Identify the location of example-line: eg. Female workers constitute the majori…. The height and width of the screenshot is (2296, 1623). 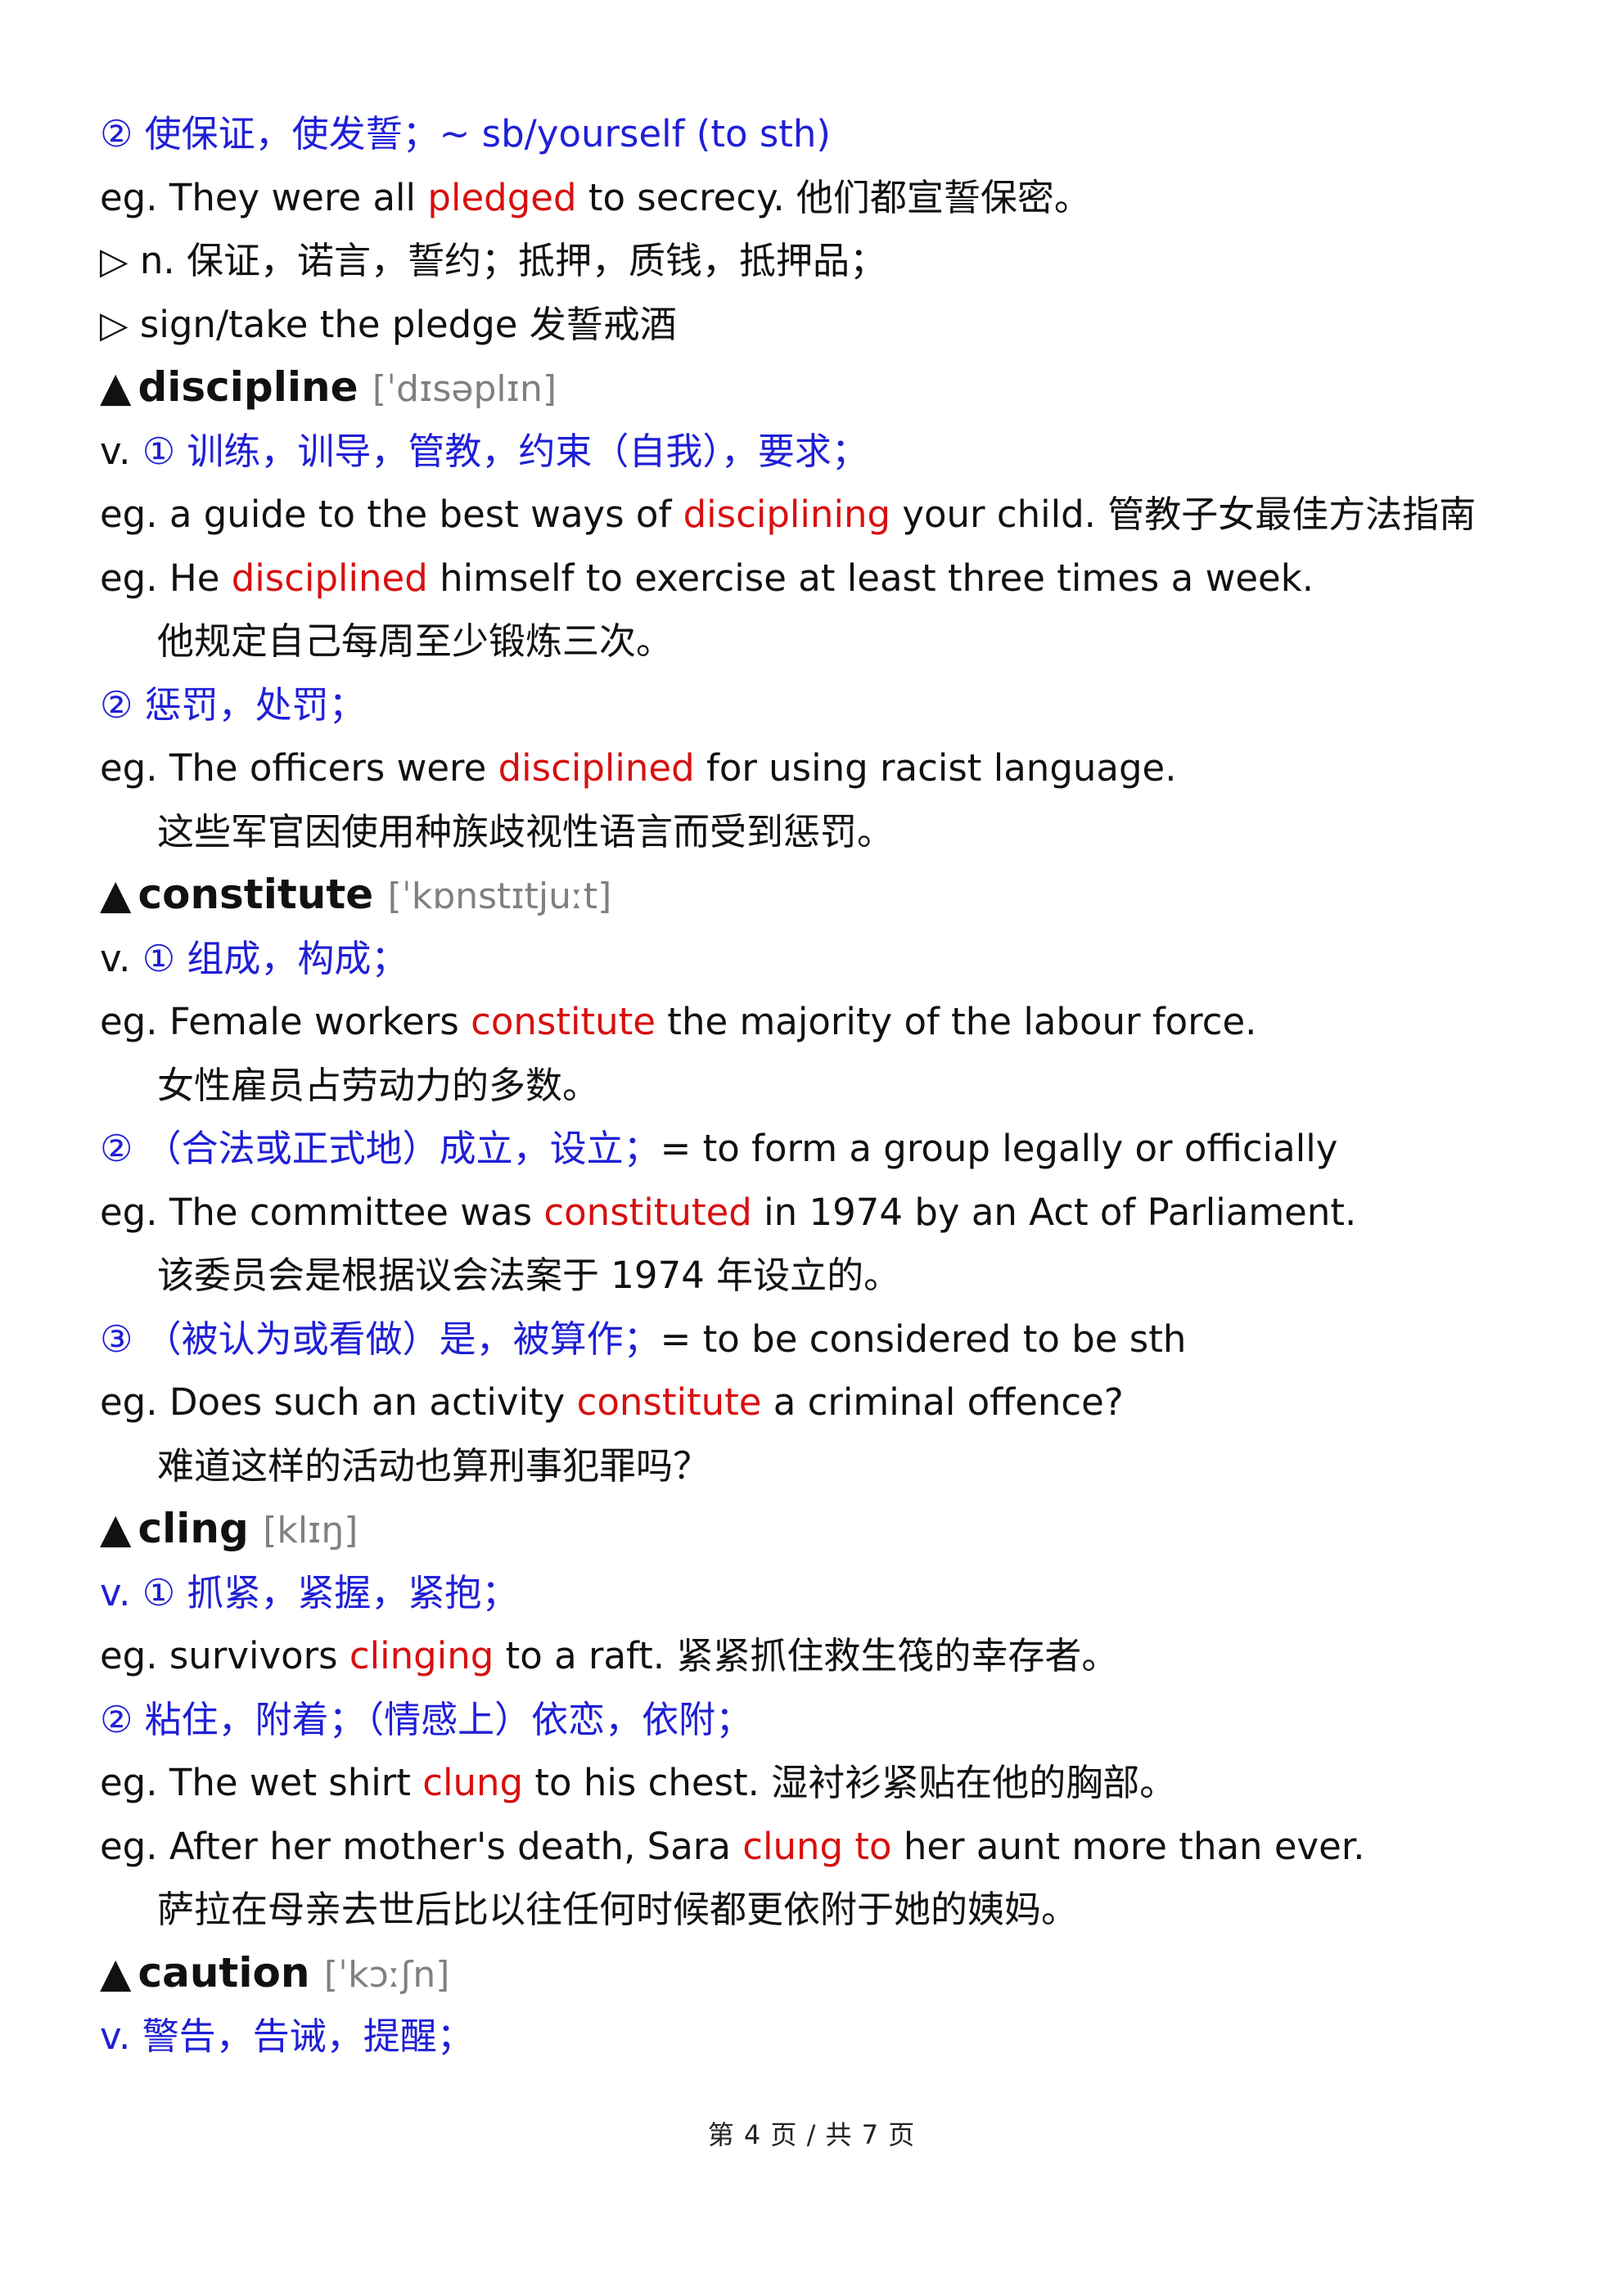
(678, 1021).